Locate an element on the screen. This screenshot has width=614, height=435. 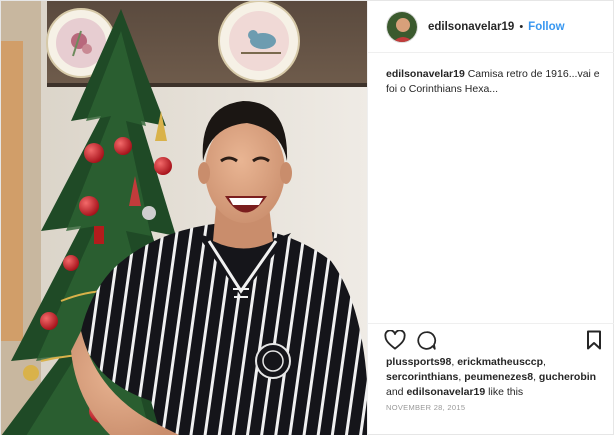
actions-divider is located at coordinates (491, 323).